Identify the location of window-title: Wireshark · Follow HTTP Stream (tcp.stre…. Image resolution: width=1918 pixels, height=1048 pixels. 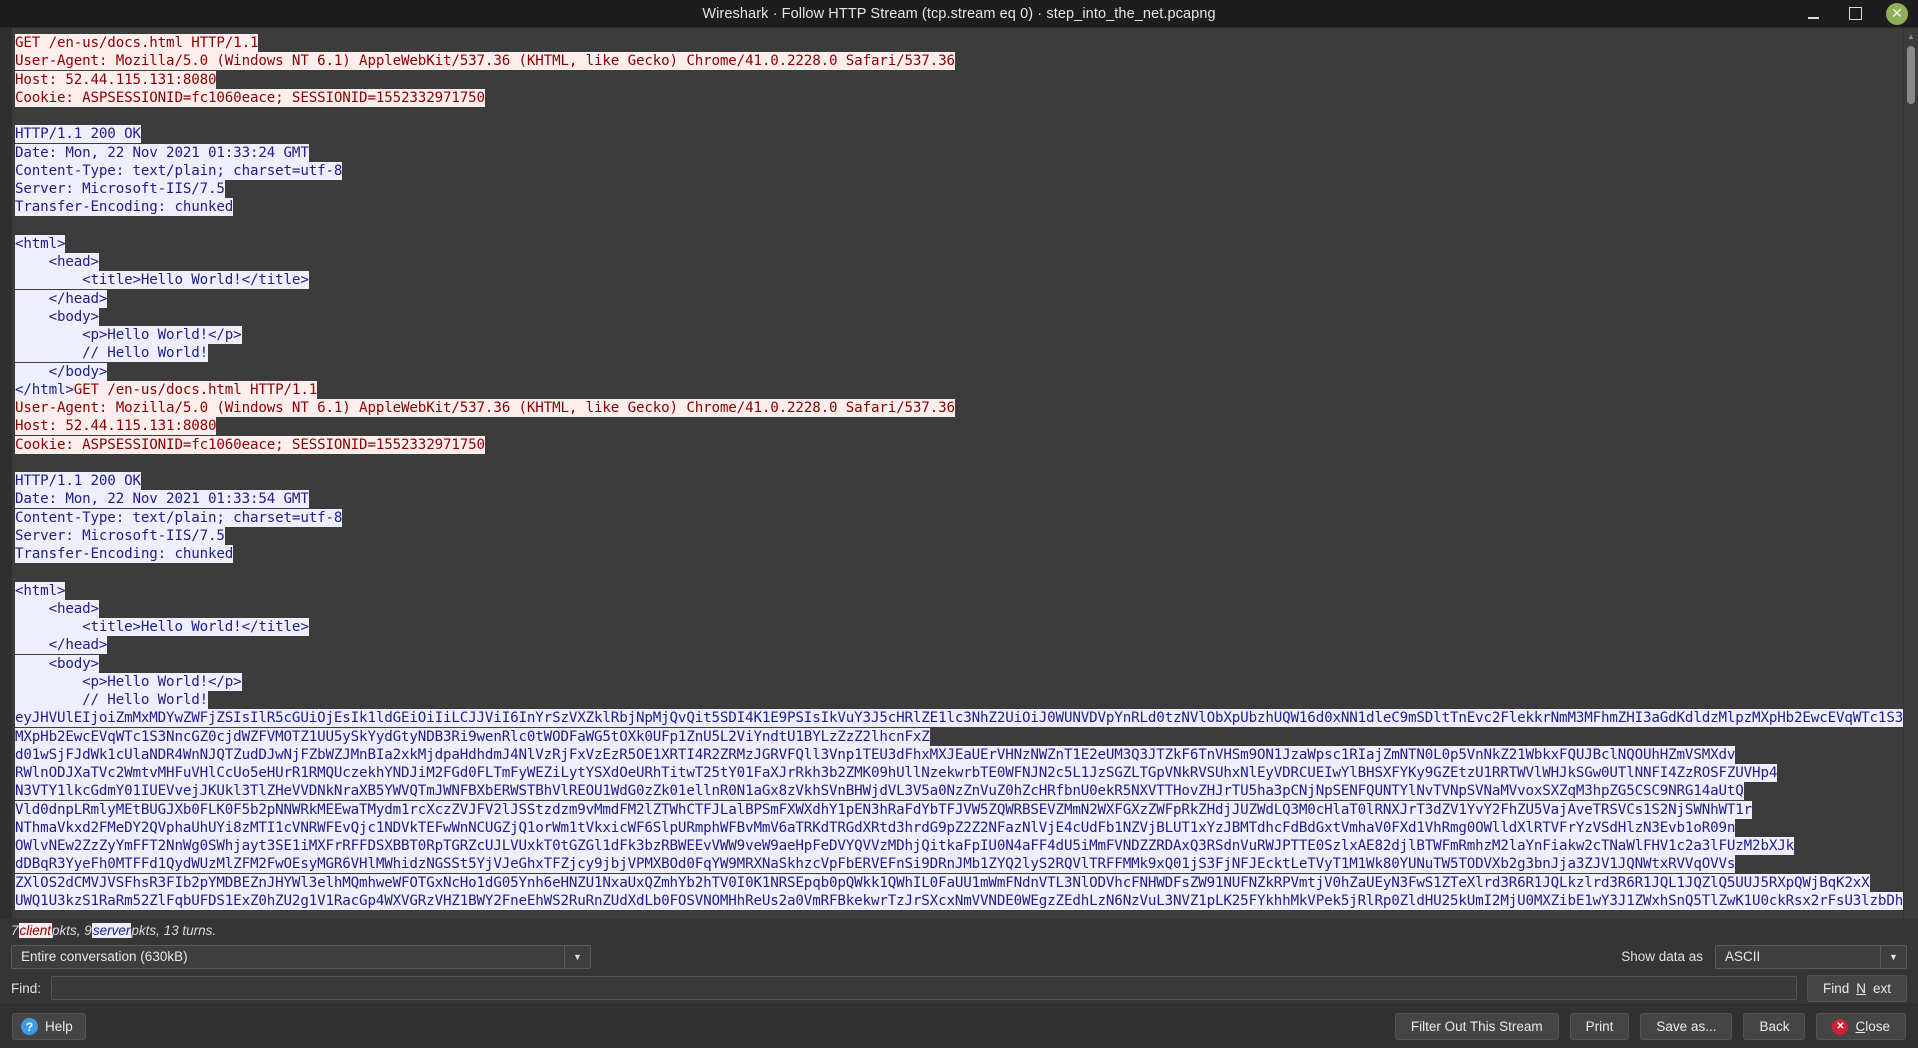
(959, 13).